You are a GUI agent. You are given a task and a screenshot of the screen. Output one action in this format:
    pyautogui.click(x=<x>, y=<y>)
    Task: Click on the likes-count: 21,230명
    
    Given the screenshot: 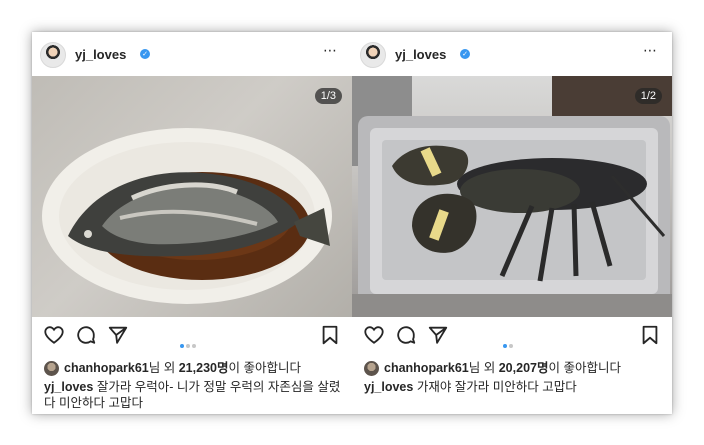 What is the action you would take?
    pyautogui.click(x=204, y=368)
    